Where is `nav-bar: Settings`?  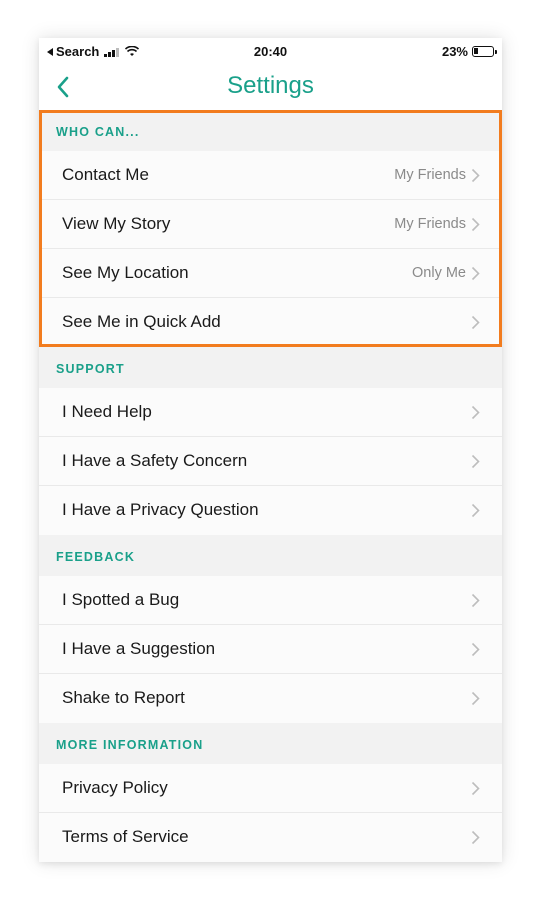 nav-bar: Settings is located at coordinates (270, 87).